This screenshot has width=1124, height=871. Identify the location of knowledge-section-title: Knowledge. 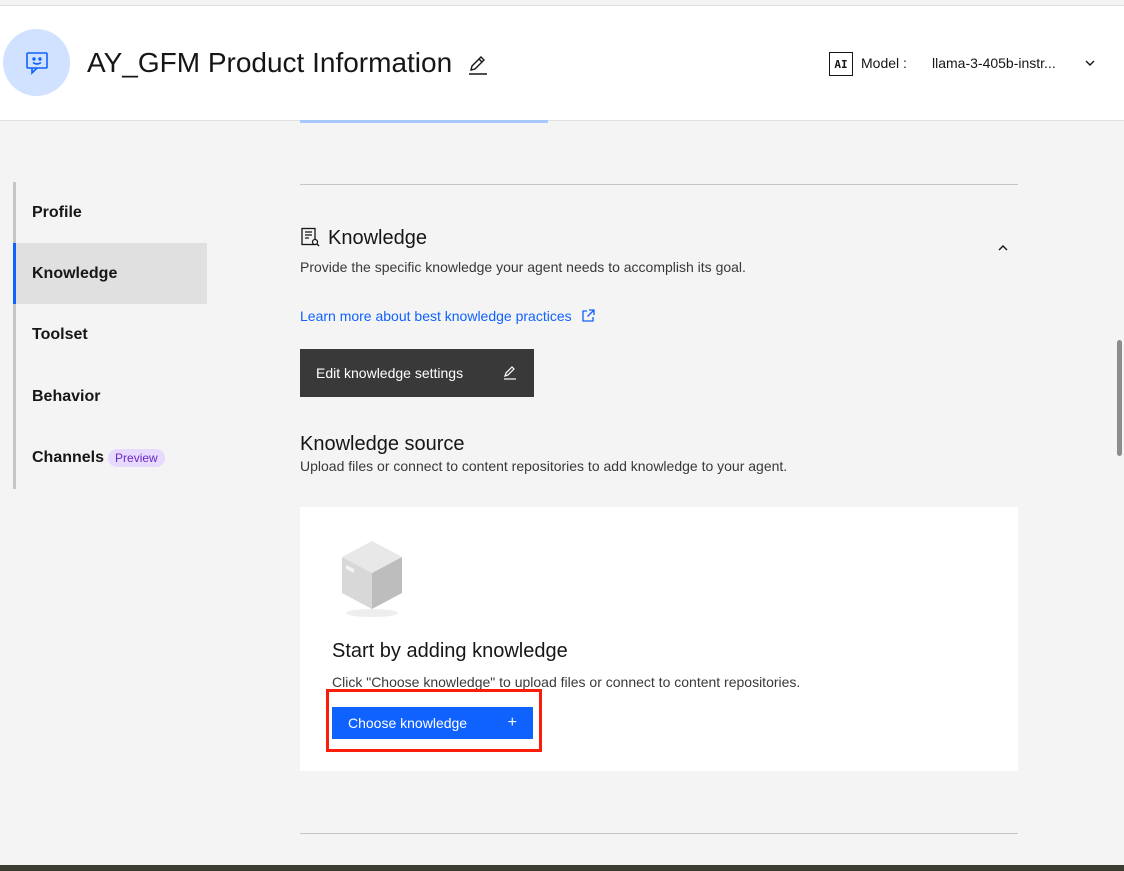
(377, 238).